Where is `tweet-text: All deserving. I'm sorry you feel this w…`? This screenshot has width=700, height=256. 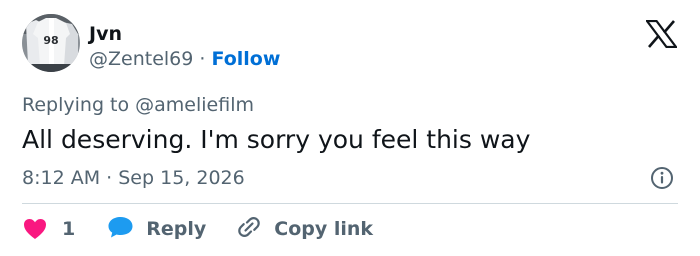 tweet-text: All deserving. I'm sorry you feel this w… is located at coordinates (276, 139).